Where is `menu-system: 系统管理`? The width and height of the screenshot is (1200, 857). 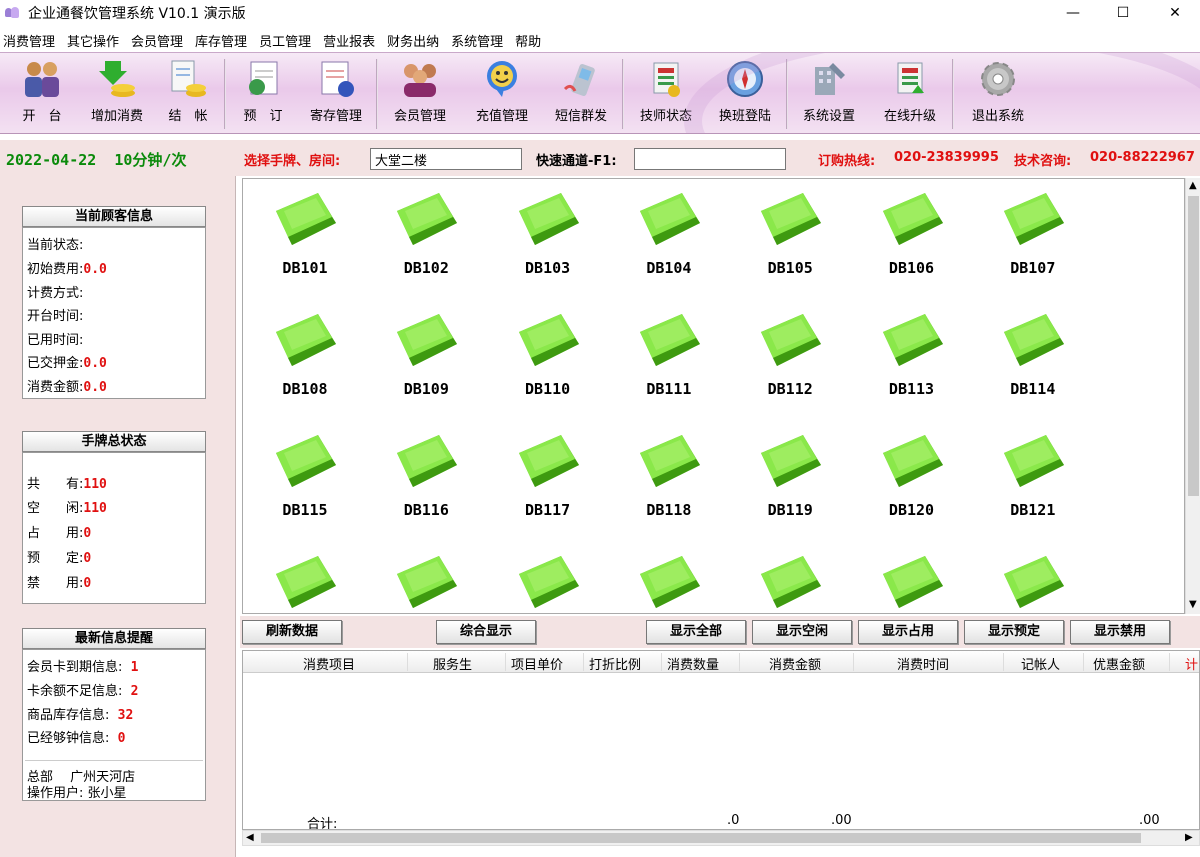 menu-system: 系统管理 is located at coordinates (479, 40).